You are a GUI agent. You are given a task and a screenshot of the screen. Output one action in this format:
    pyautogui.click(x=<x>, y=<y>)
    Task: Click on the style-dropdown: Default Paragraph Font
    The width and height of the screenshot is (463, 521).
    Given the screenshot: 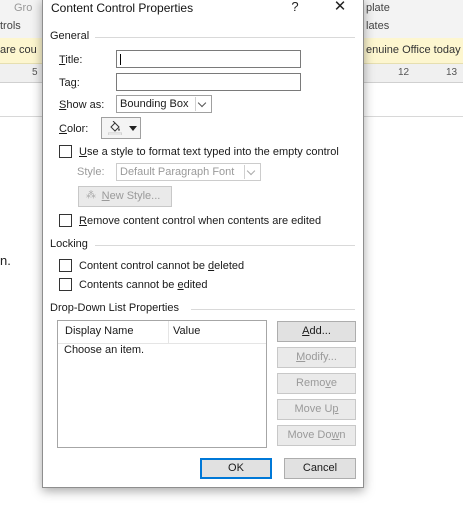 What is the action you would take?
    pyautogui.click(x=188, y=172)
    